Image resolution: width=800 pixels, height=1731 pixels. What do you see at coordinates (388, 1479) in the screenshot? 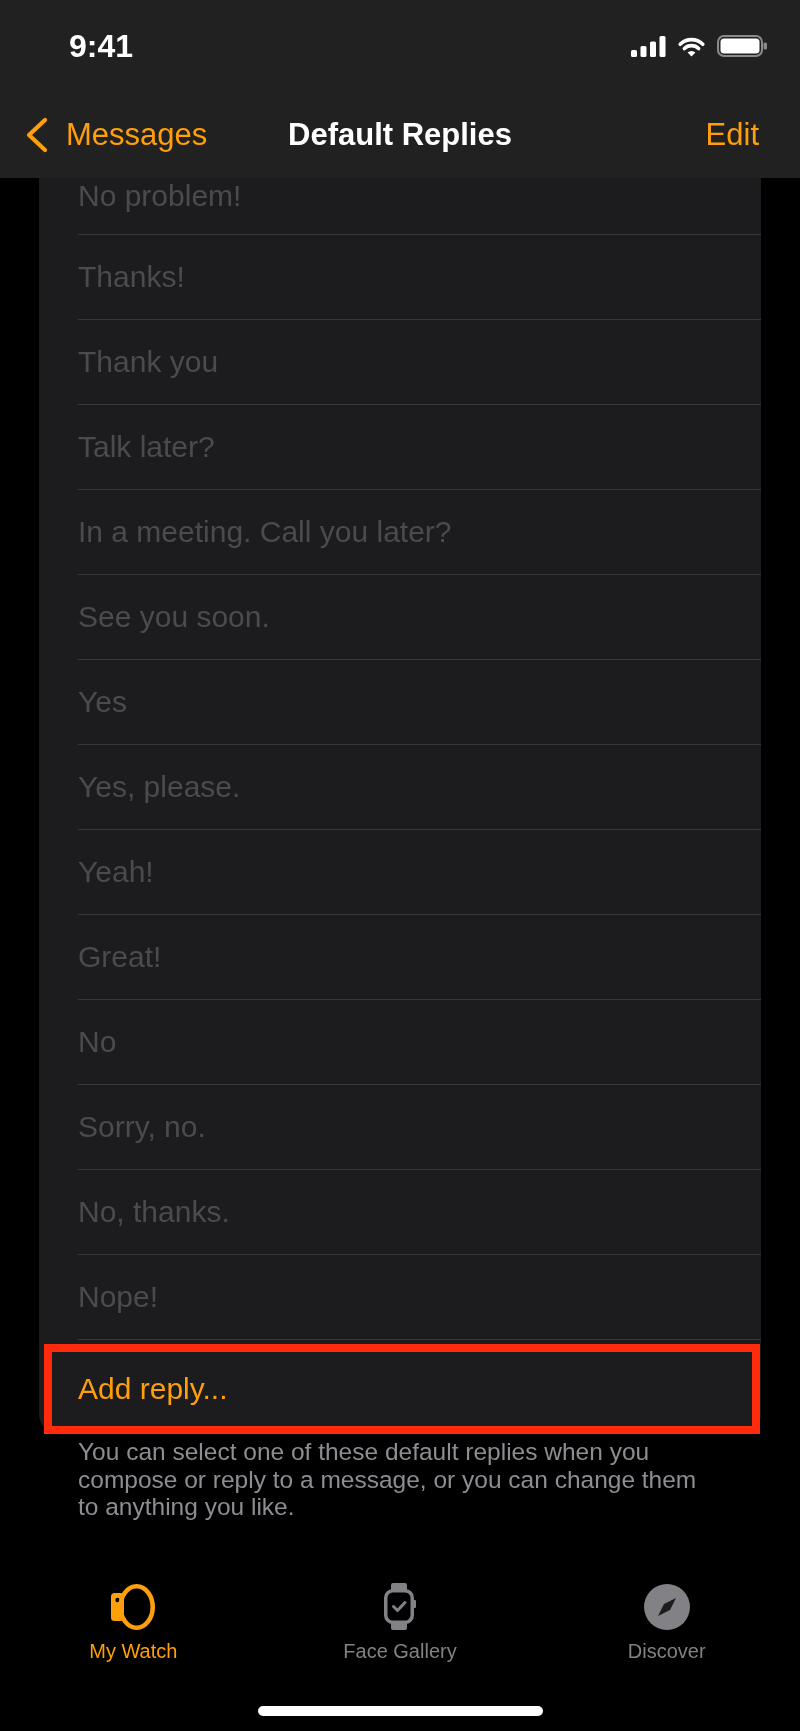
I see `footer-note: You can select one of these default replies when you compose or reply to a message, or you can change them to anything you like.` at bounding box center [388, 1479].